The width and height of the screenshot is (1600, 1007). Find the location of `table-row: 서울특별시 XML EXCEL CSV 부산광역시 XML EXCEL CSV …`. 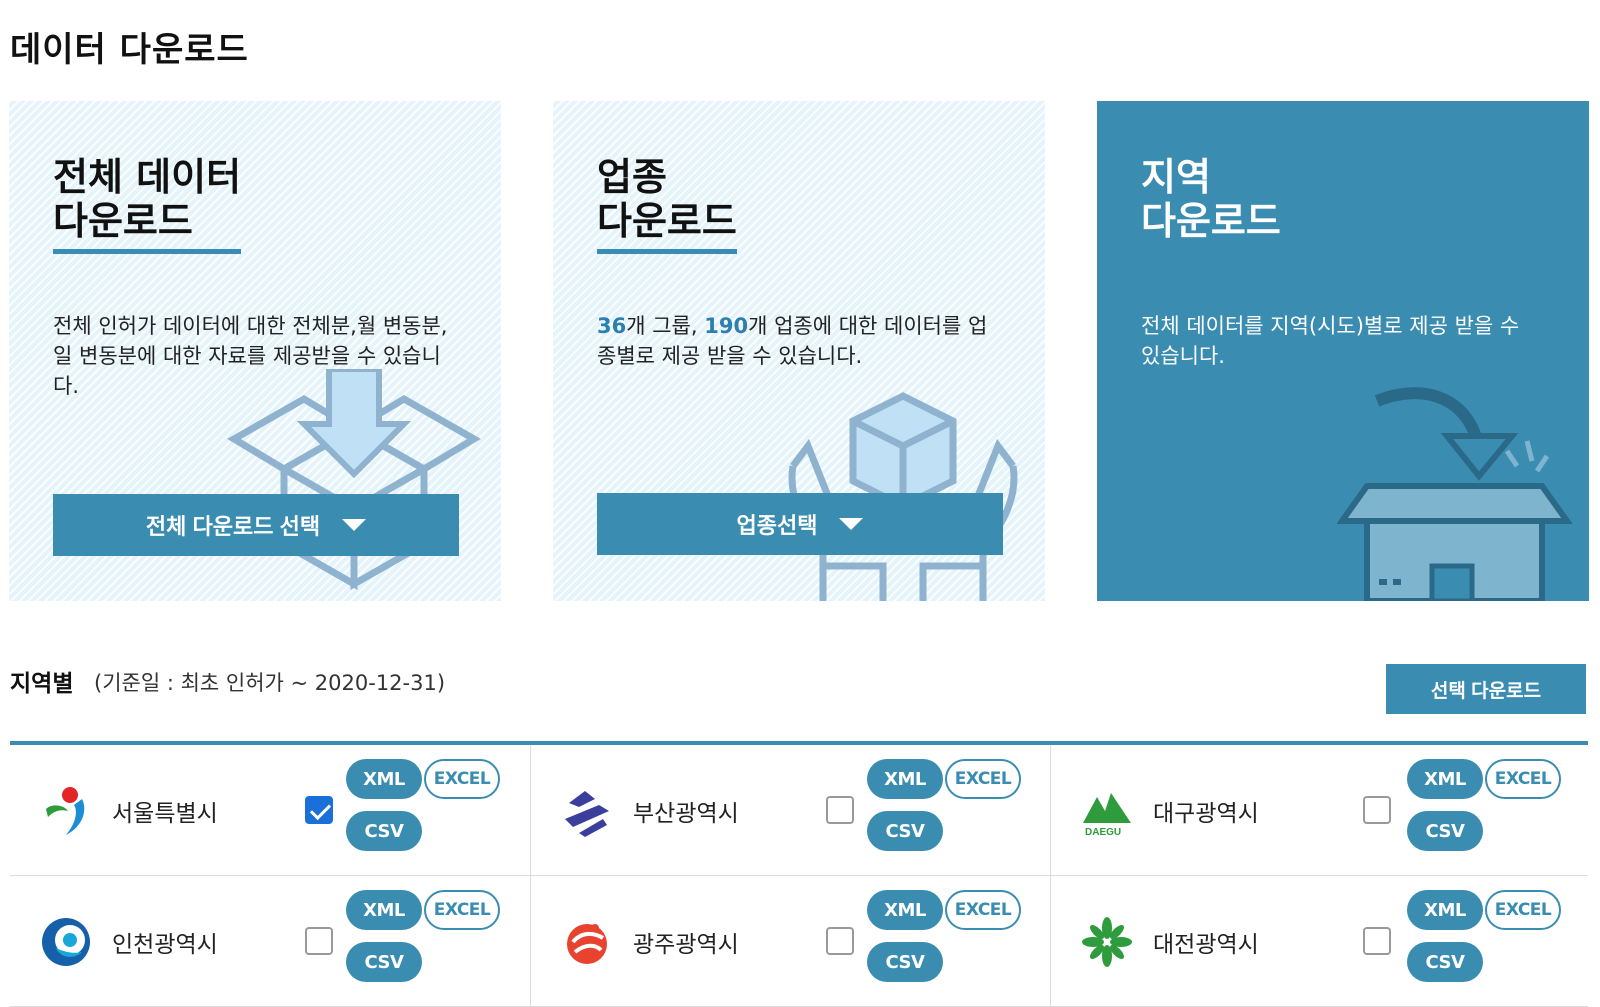

table-row: 서울특별시 XML EXCEL CSV 부산광역시 XML EXCEL CSV … is located at coordinates (799, 810).